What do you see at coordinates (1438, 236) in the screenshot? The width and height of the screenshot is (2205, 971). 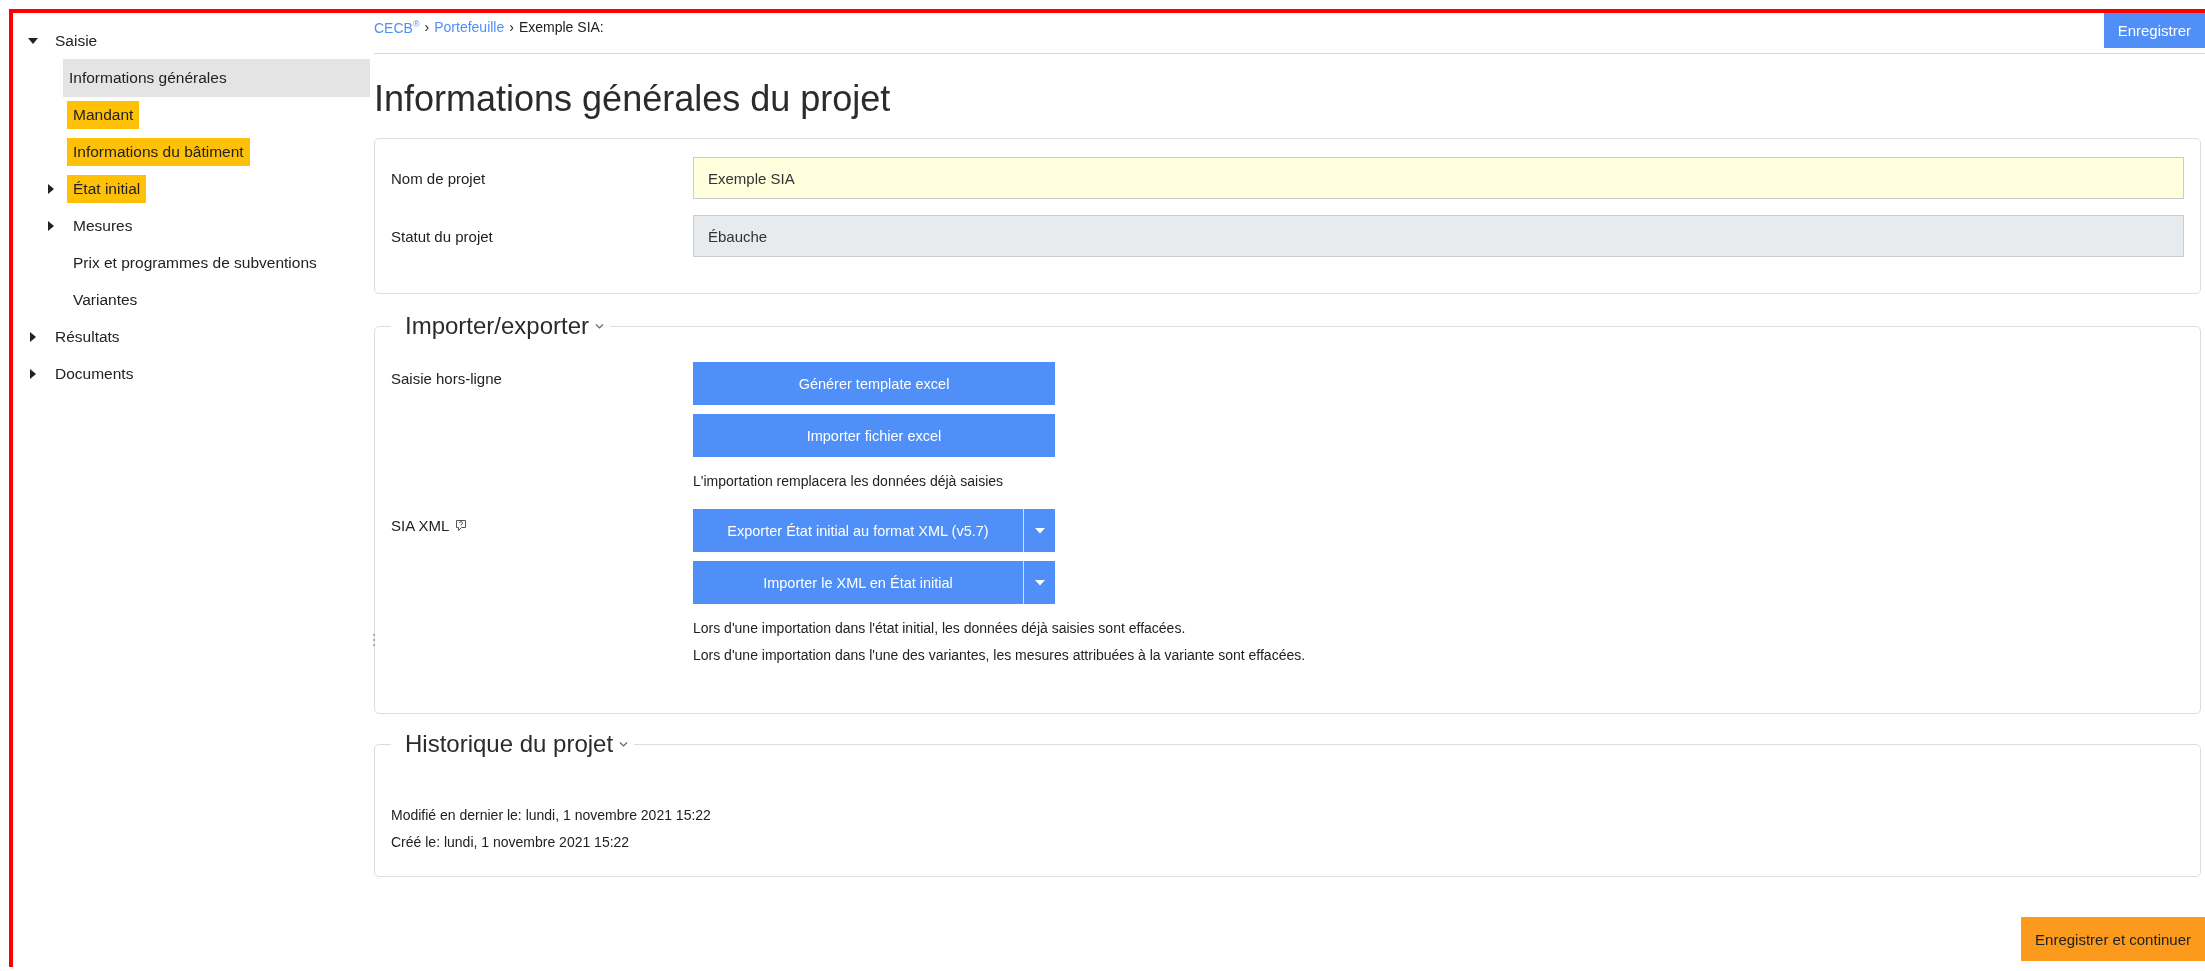 I see `readonly-field: Ébauche` at bounding box center [1438, 236].